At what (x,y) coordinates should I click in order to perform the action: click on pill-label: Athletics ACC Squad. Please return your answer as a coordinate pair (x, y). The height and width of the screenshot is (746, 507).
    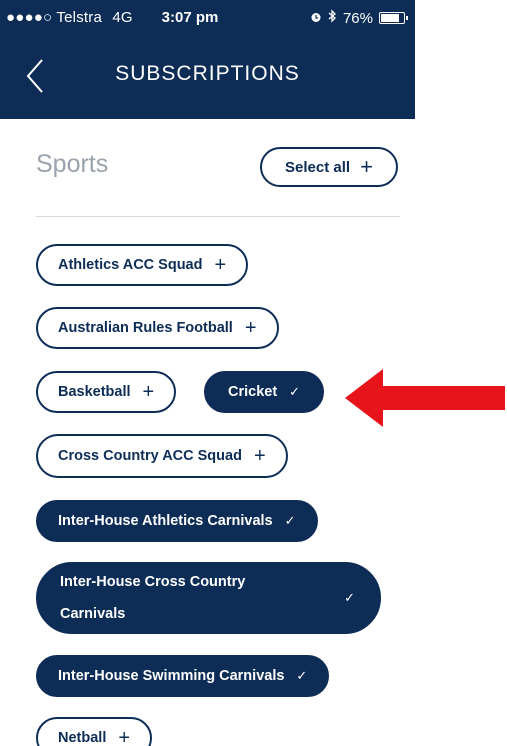
    Looking at the image, I should click on (130, 265).